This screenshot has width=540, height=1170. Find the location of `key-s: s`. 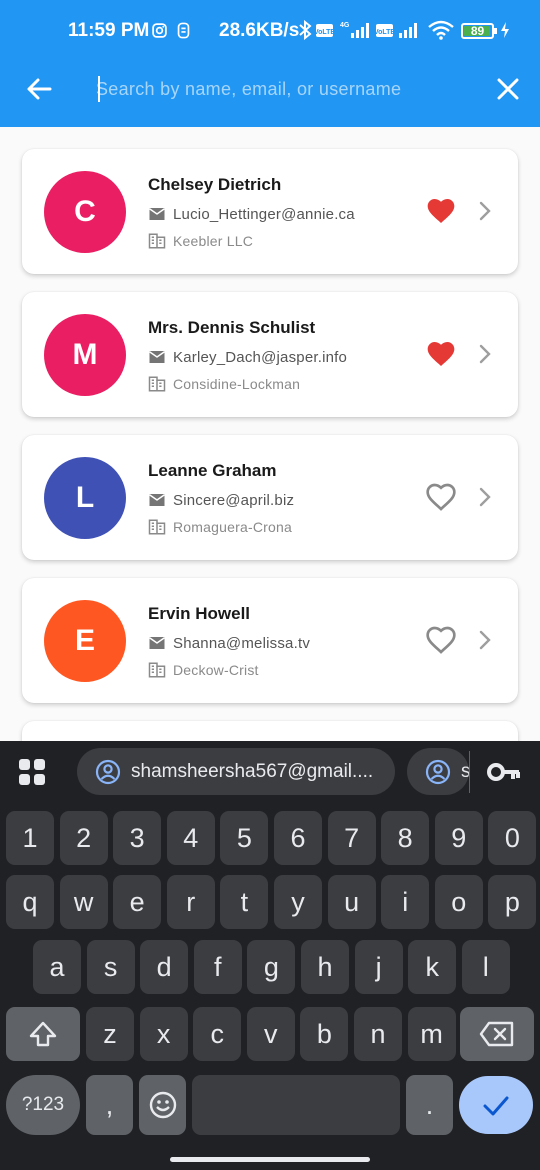

key-s: s is located at coordinates (110, 967).